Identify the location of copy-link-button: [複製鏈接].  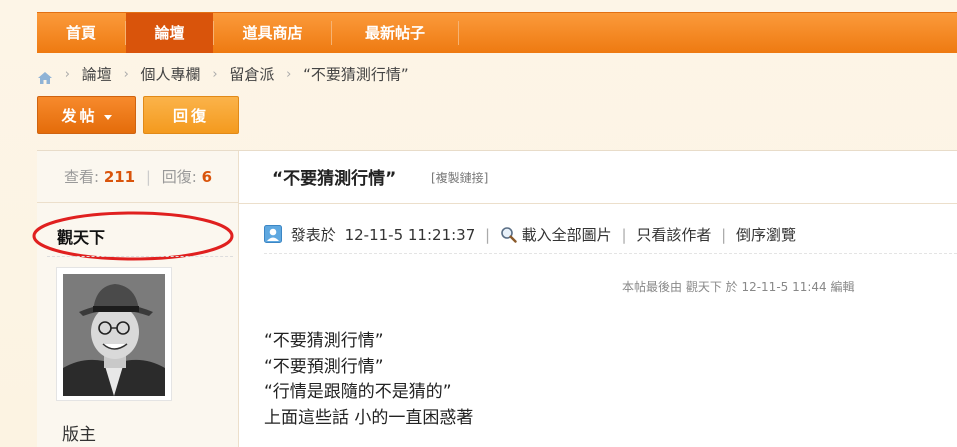
(459, 177).